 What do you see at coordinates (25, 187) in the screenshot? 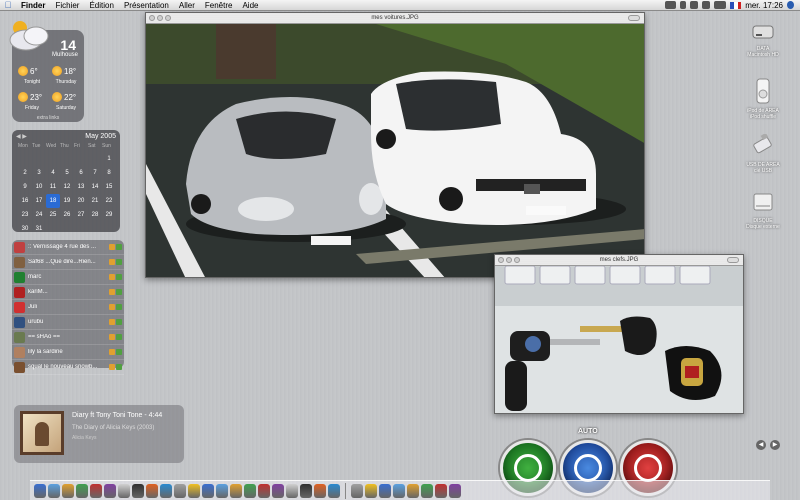
I see `calendar-day: 9` at bounding box center [25, 187].